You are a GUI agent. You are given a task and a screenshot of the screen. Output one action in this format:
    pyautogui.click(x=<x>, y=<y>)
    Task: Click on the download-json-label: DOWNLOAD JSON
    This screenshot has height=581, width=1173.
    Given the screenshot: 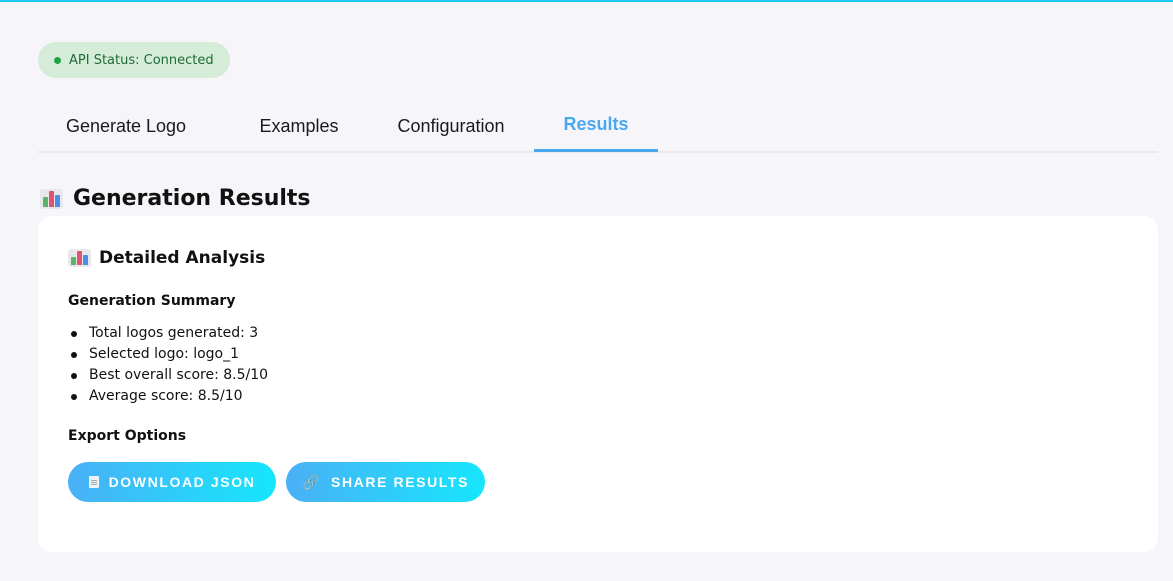 What is the action you would take?
    pyautogui.click(x=182, y=482)
    